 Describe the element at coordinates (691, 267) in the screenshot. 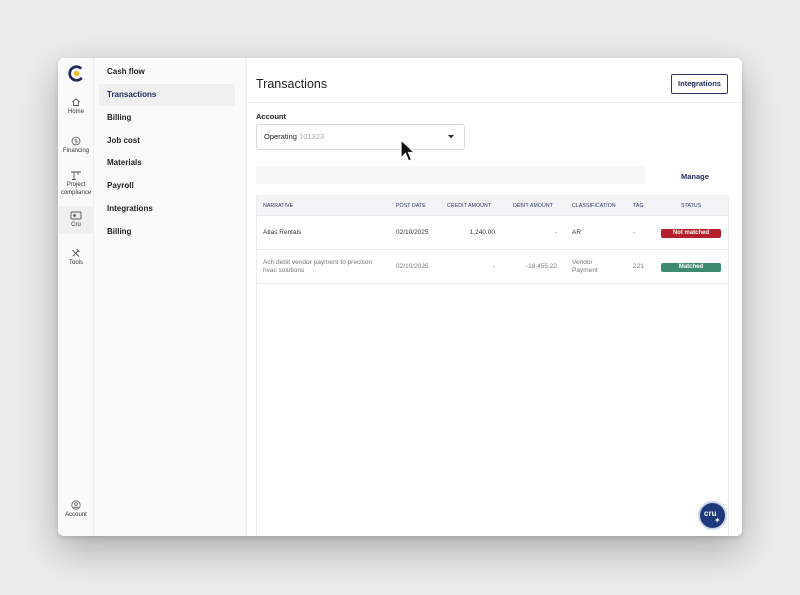

I see `status-badge: Matched` at that location.